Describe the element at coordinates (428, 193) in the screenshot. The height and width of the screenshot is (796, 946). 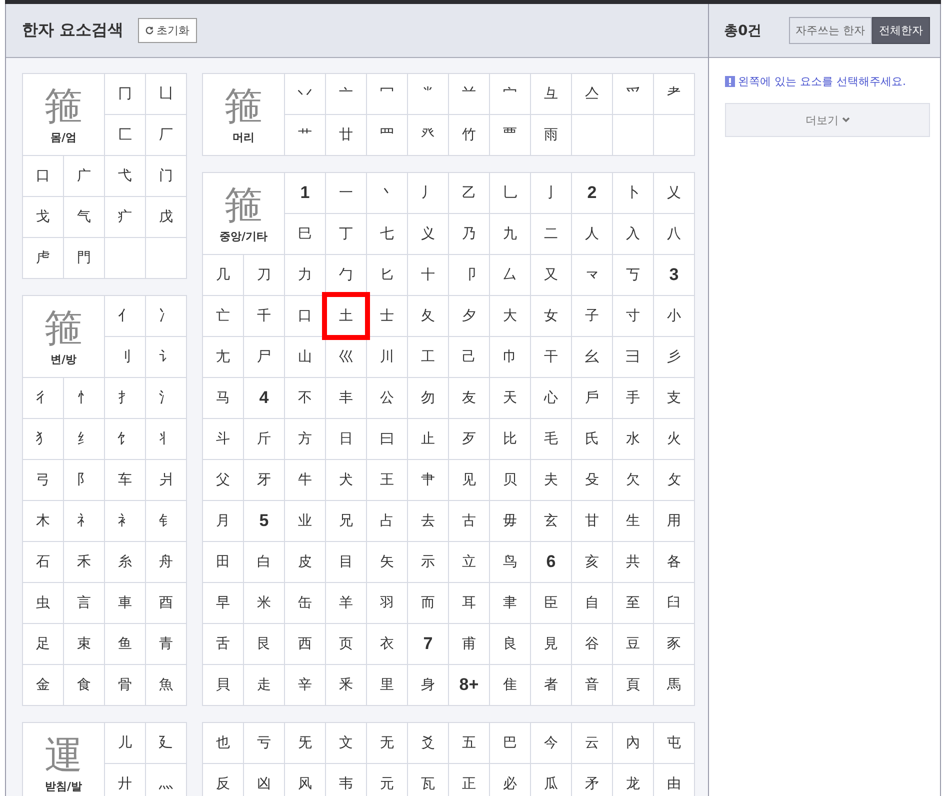
I see `radical-cell: 丿` at that location.